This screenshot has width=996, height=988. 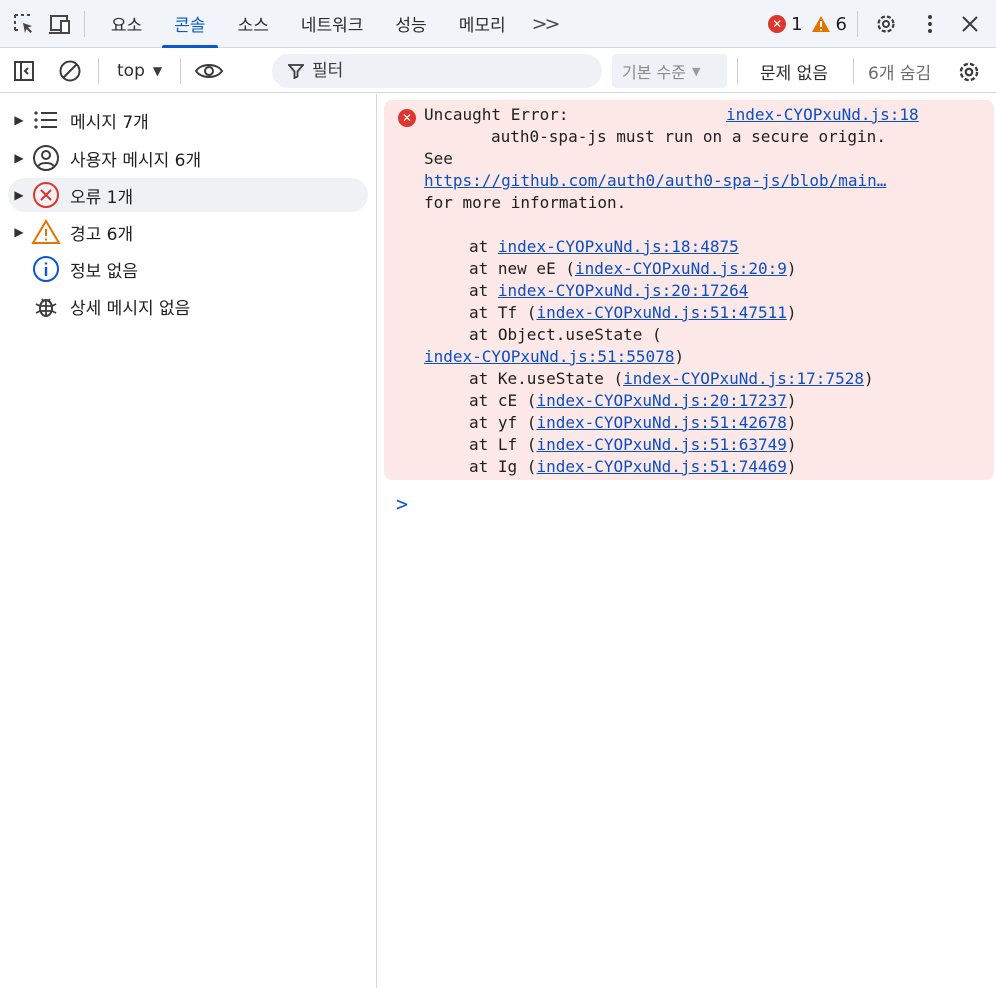 I want to click on tab-performance: 성능, so click(x=410, y=24).